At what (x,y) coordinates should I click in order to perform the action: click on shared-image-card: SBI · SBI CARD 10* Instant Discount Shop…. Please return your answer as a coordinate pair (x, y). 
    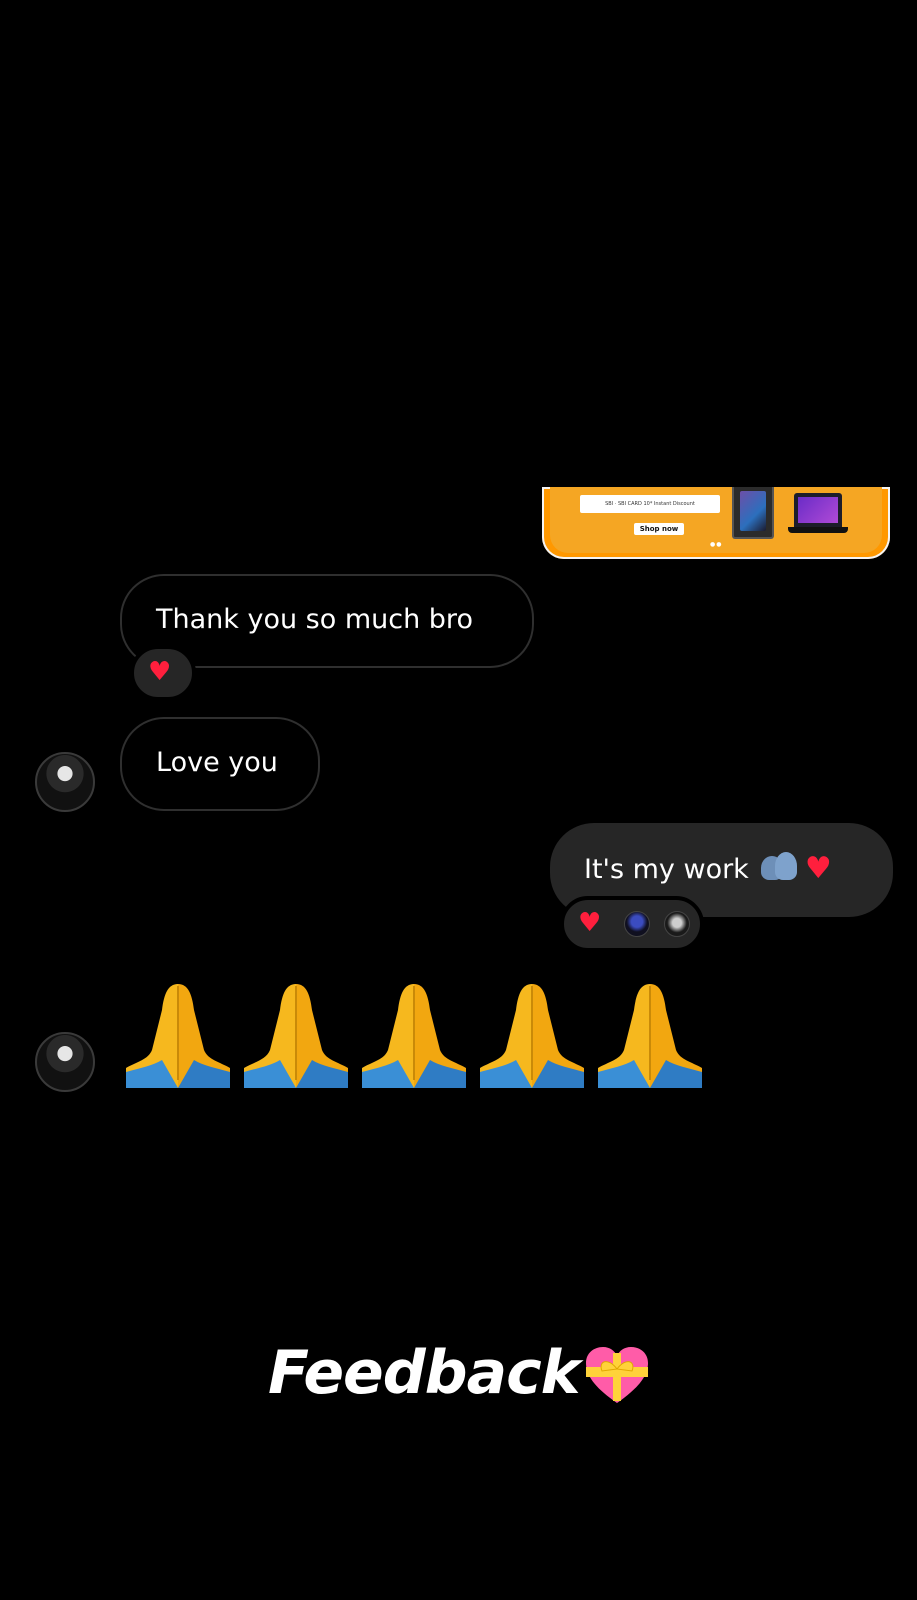
    Looking at the image, I should click on (716, 523).